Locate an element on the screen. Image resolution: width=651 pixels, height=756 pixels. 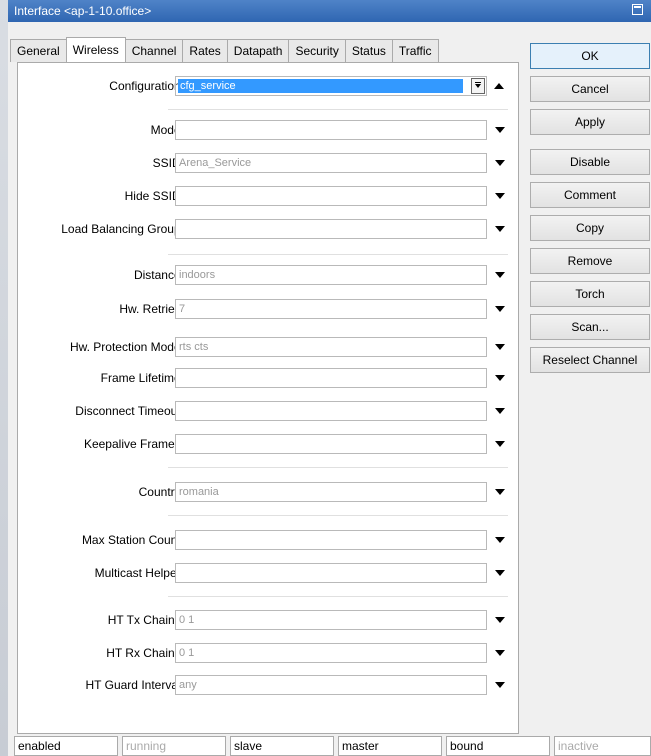
multicast-helper-label: Multicast Helper: is located at coordinates (139, 573).